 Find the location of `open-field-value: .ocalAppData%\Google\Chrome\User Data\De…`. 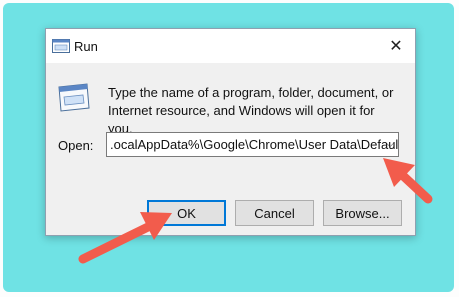

open-field-value: .ocalAppData%\Google\Chrome\User Data\De… is located at coordinates (254, 144).